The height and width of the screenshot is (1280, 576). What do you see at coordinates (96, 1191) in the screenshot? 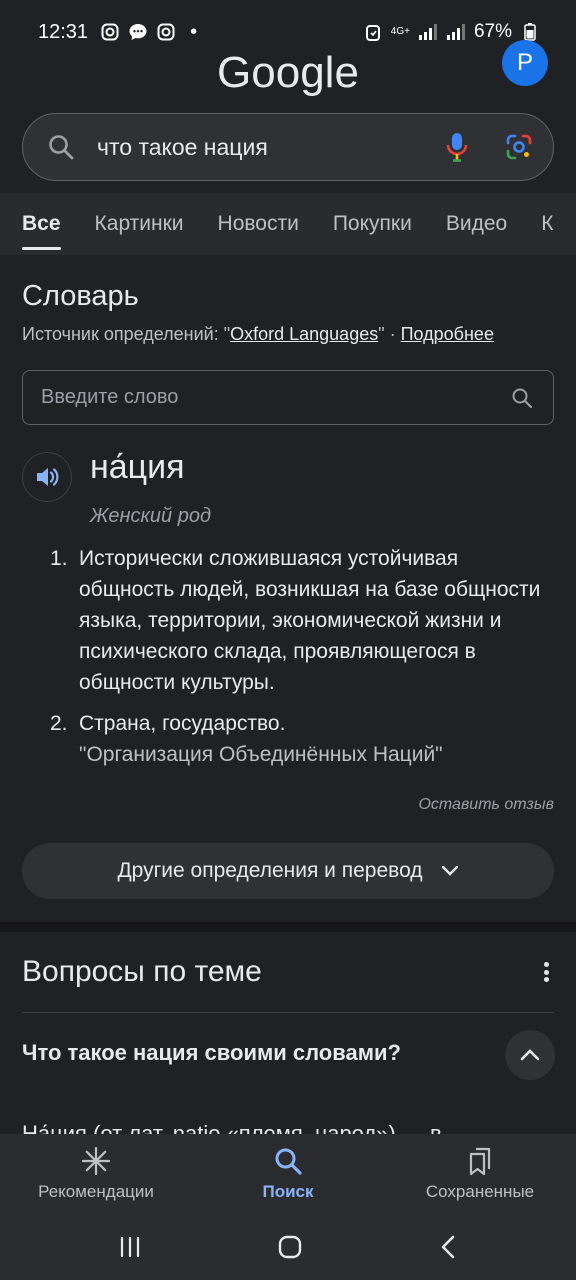
I see `nav-label: Рекомендации` at bounding box center [96, 1191].